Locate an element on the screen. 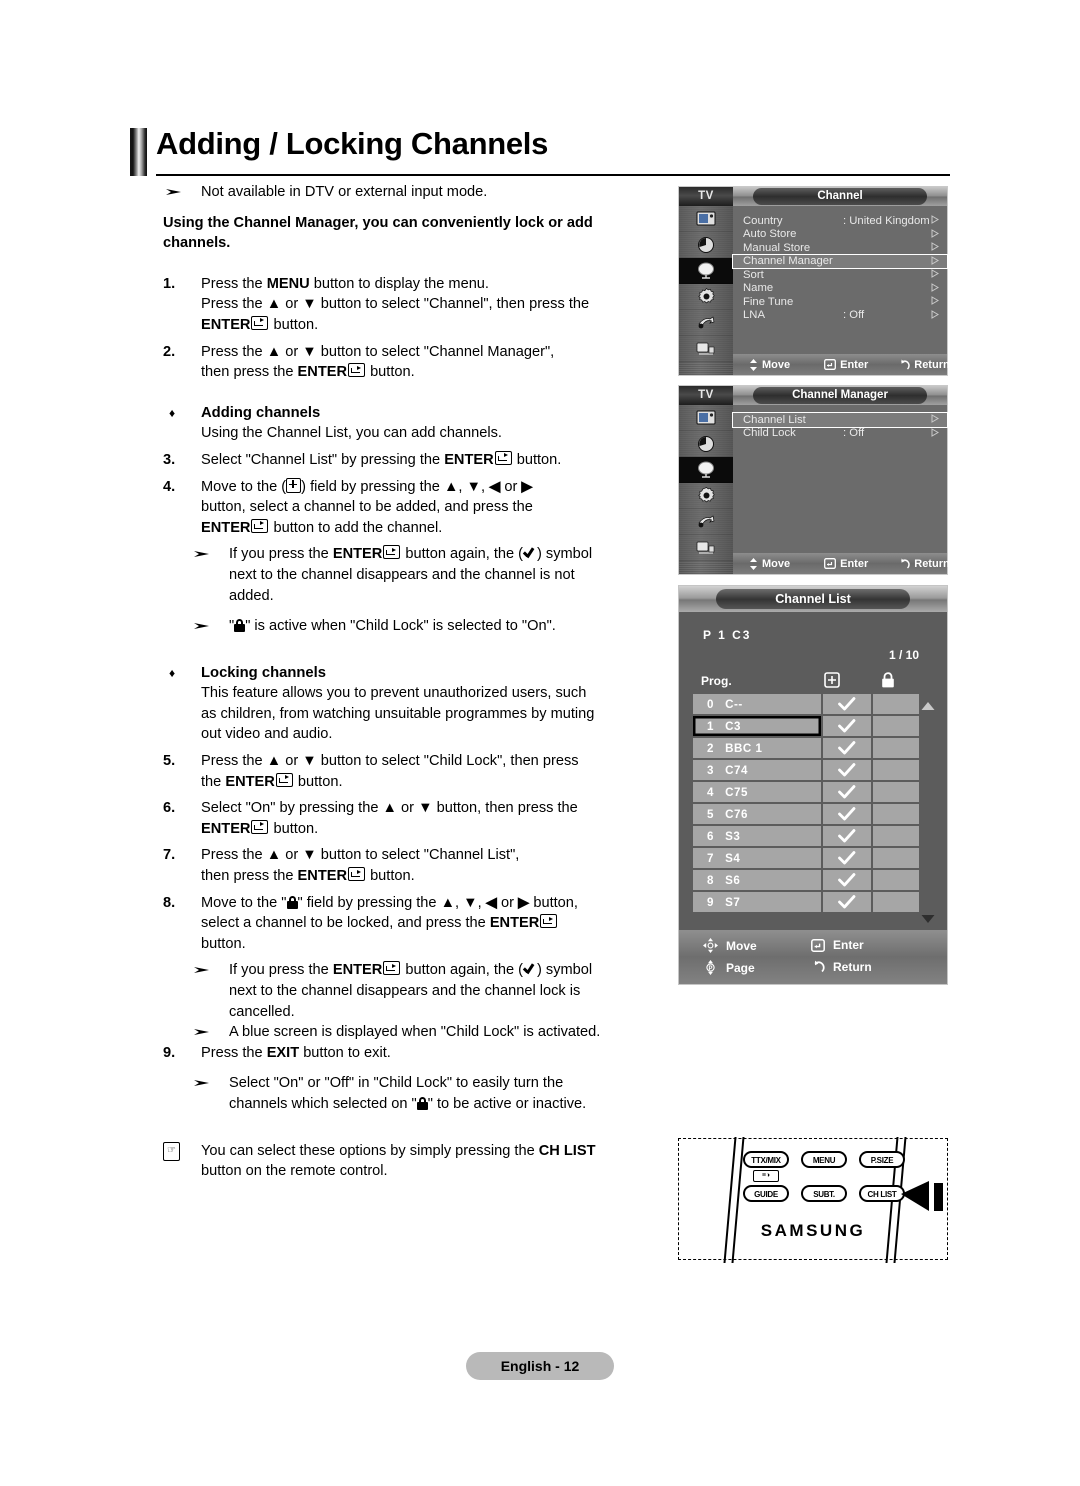 The image size is (1080, 1486). table-row: 4 C75 is located at coordinates (806, 792).